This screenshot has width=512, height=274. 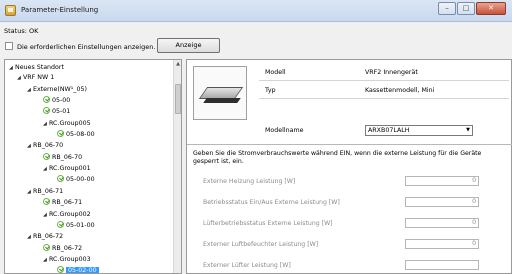 What do you see at coordinates (80, 134) in the screenshot?
I see `tree-item-label: 05-08-00` at bounding box center [80, 134].